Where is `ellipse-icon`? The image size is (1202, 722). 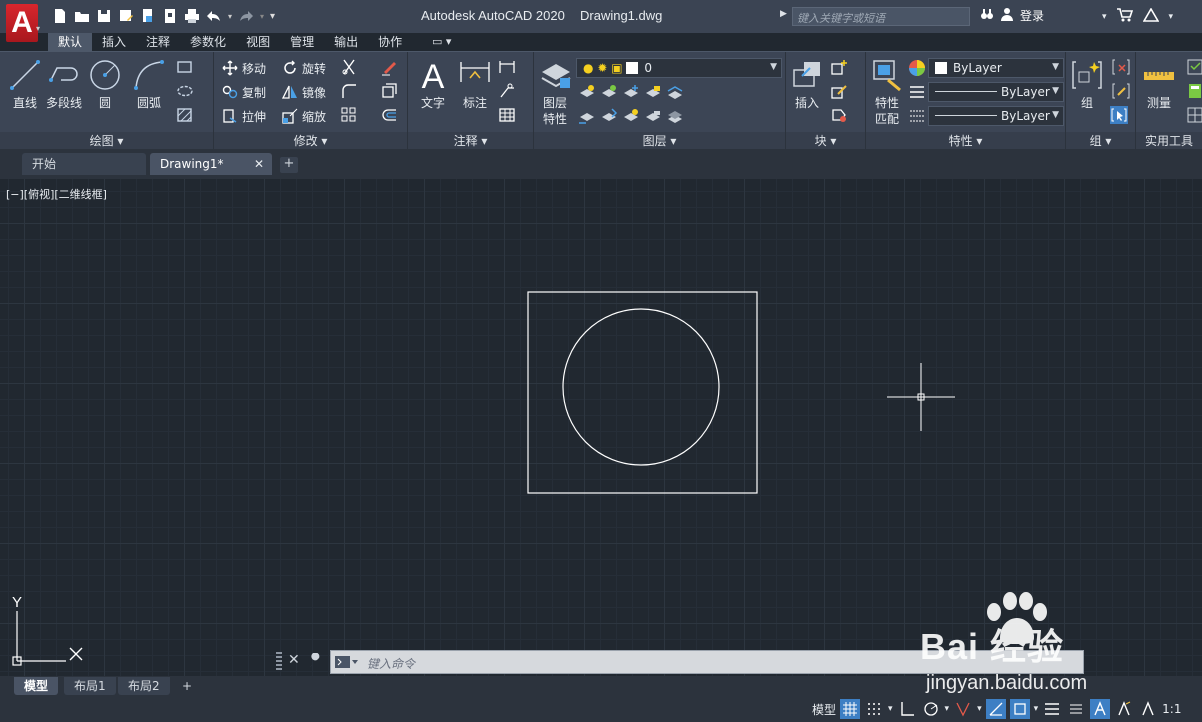 ellipse-icon is located at coordinates (185, 91).